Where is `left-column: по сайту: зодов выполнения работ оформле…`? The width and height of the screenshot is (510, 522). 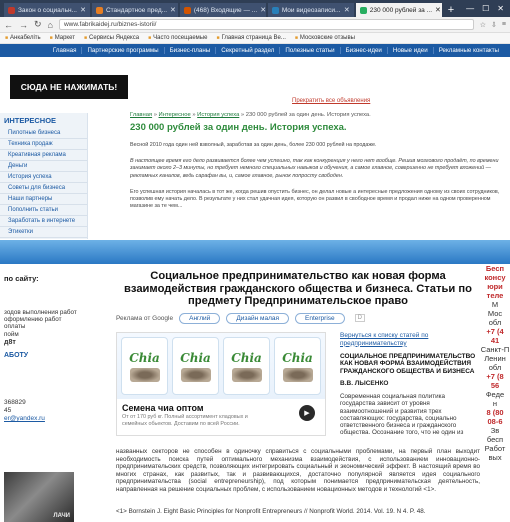
left-column: по сайту: зодов выполнения работ оформле… is located at coordinates (54, 393).